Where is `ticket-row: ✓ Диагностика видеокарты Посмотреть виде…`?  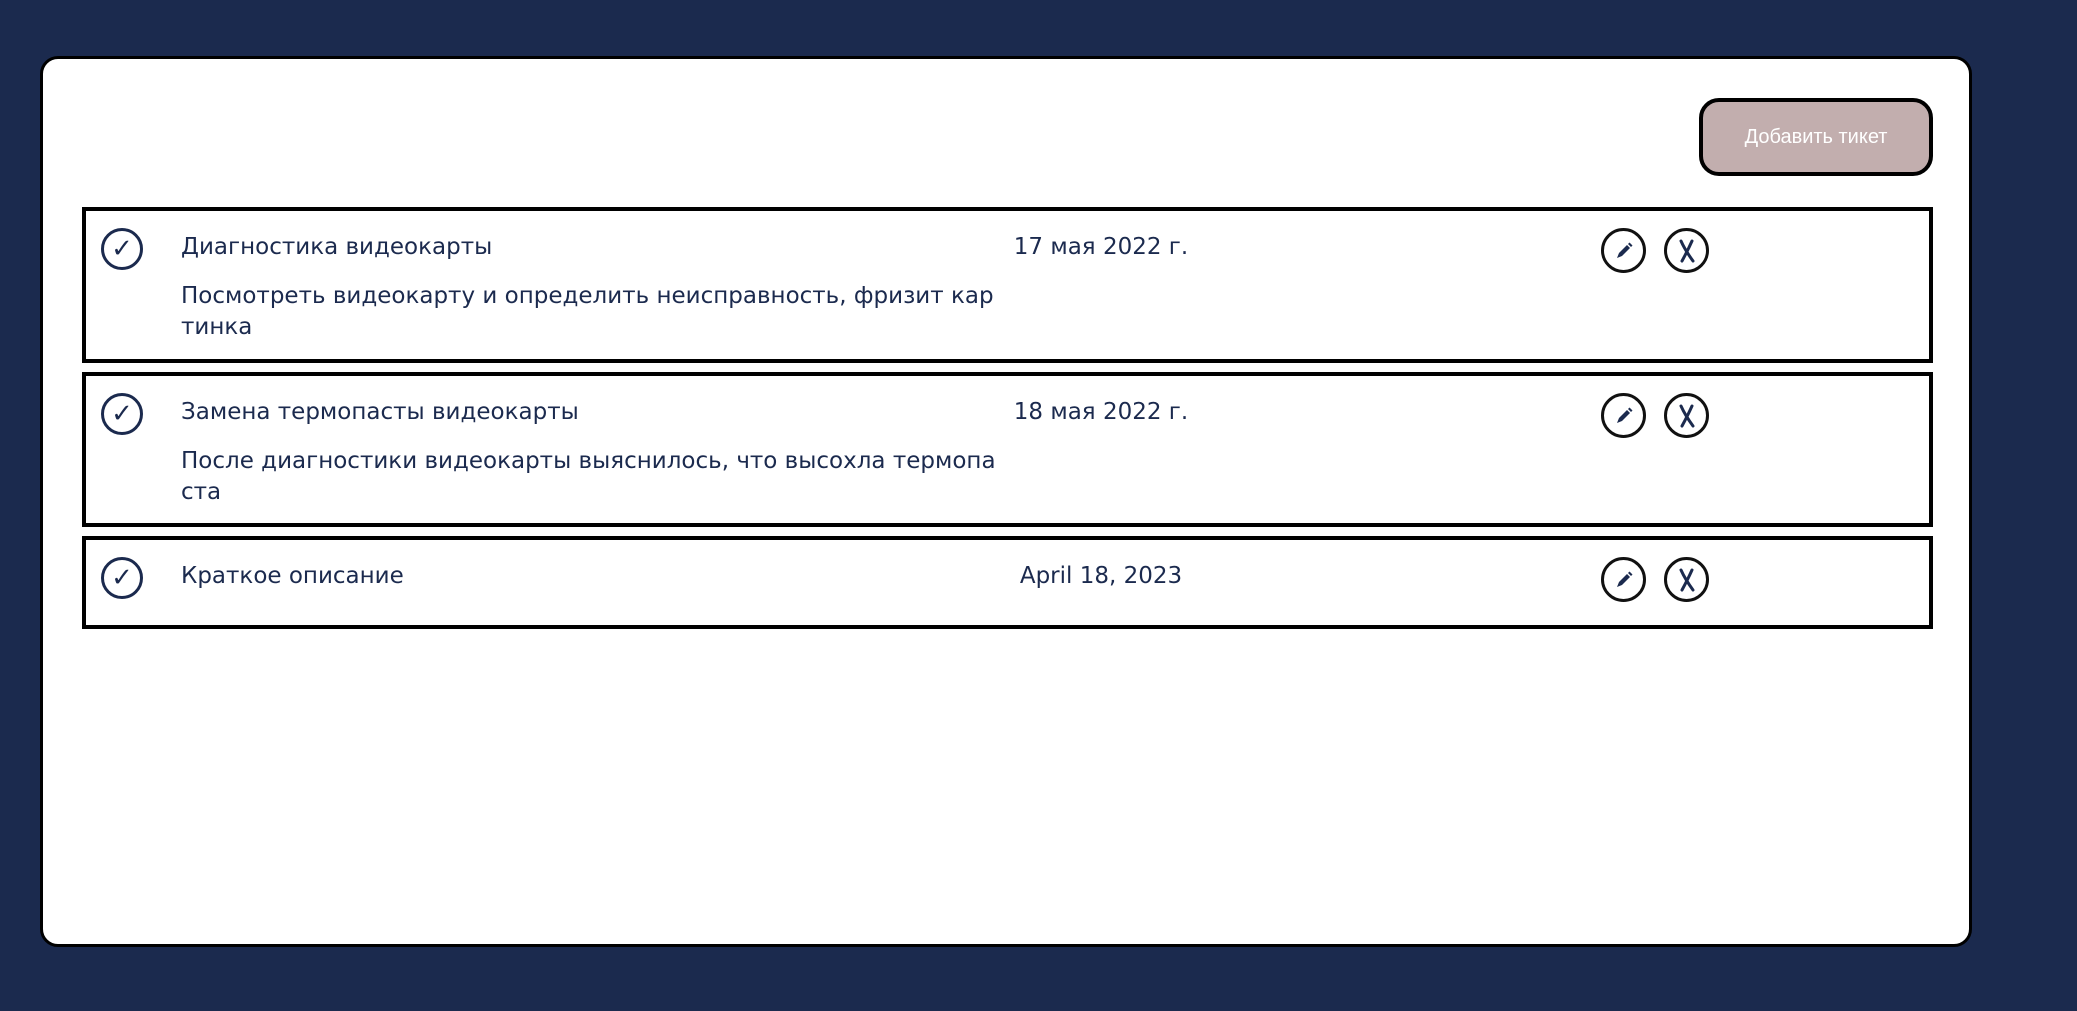 ticket-row: ✓ Диагностика видеокарты Посмотреть виде… is located at coordinates (1007, 285).